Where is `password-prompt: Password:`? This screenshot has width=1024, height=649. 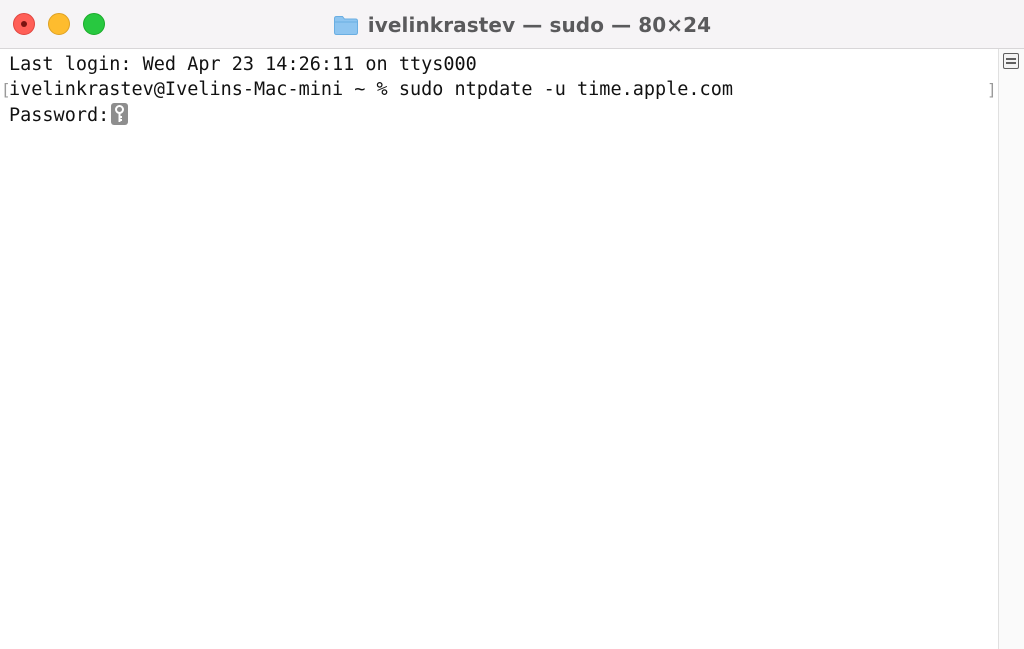 password-prompt: Password: is located at coordinates (59, 115).